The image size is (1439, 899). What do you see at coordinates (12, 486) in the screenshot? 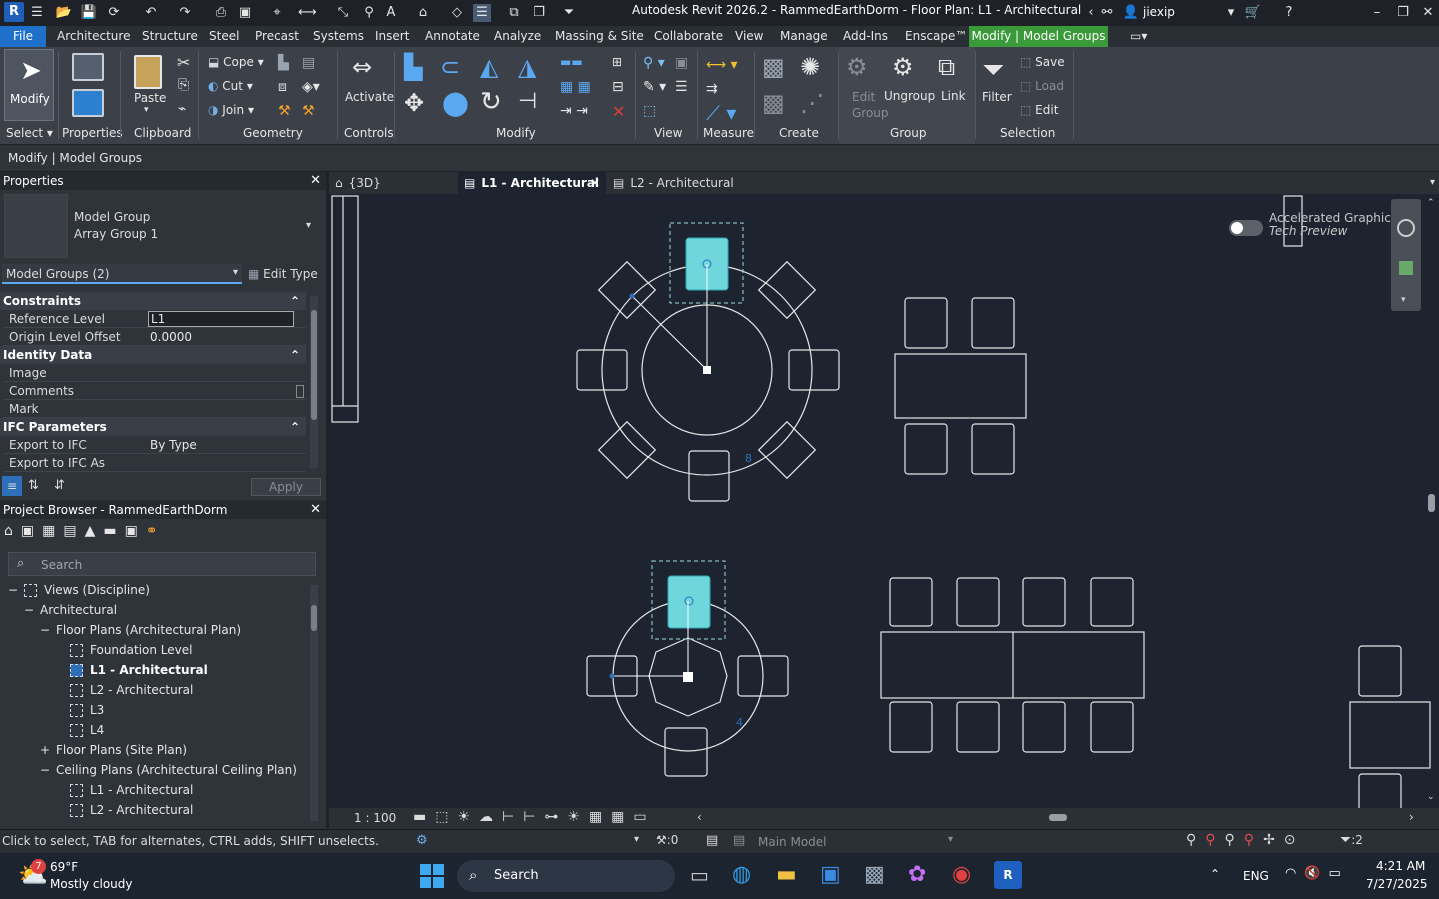
I see `sort-categorized-icon: ≡` at bounding box center [12, 486].